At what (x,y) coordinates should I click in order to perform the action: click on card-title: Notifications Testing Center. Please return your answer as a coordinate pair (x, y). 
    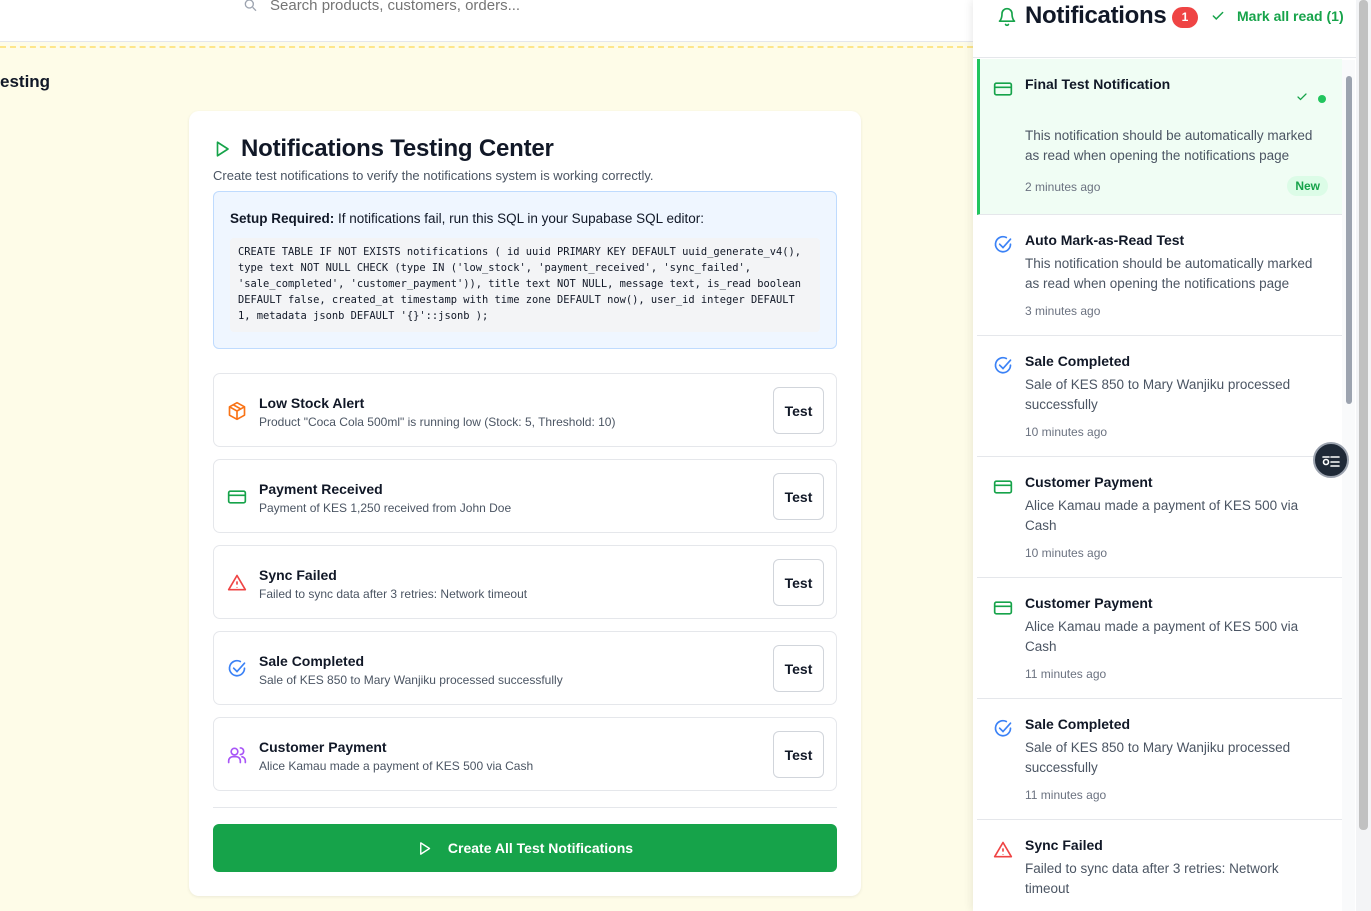
    Looking at the image, I should click on (397, 148).